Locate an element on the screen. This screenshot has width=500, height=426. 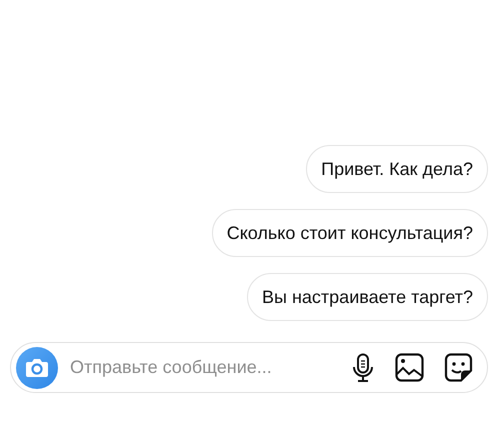
message-bubble: Сколько стоит консультация? is located at coordinates (350, 233).